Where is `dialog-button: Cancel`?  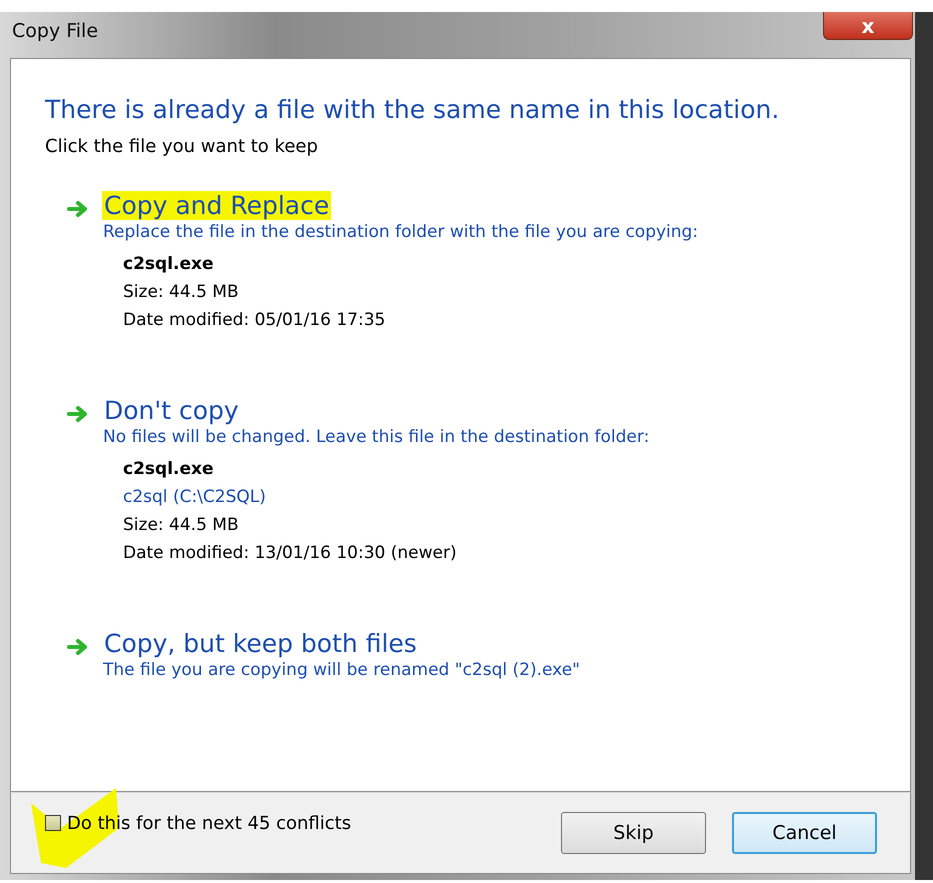
dialog-button: Cancel is located at coordinates (804, 833).